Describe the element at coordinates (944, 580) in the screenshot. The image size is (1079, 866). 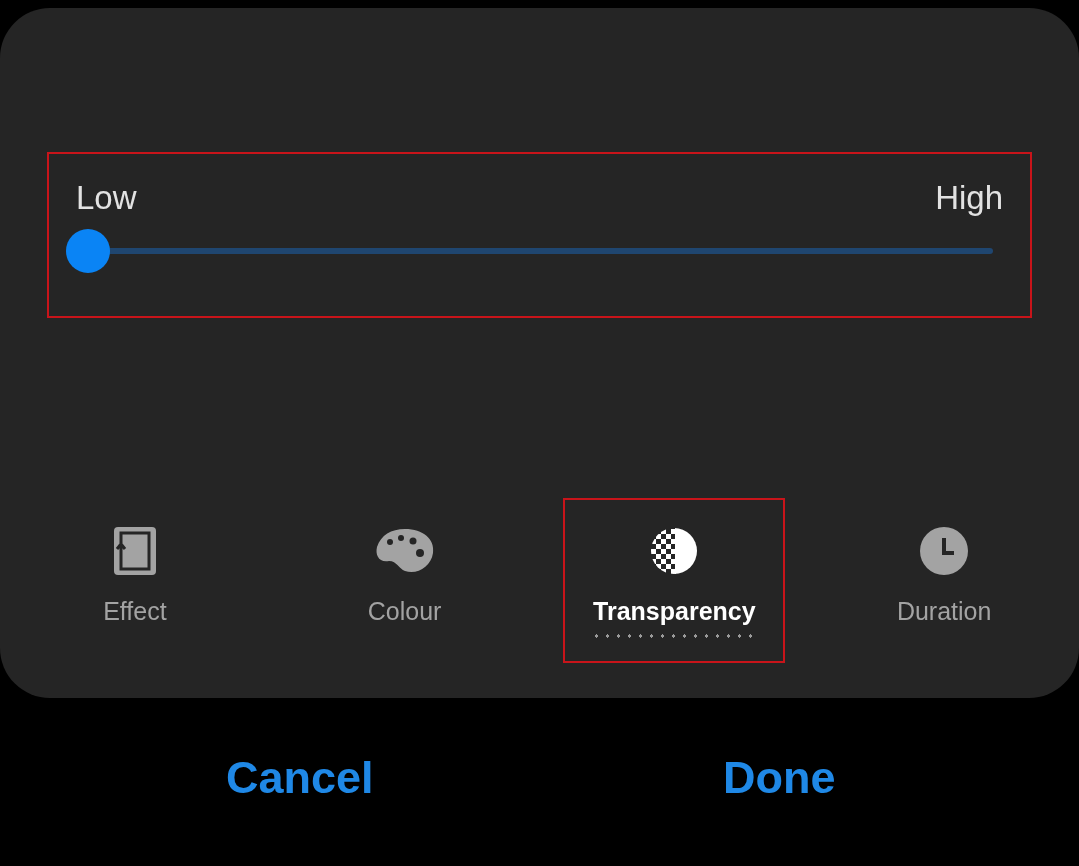
I see `tab: Duration` at that location.